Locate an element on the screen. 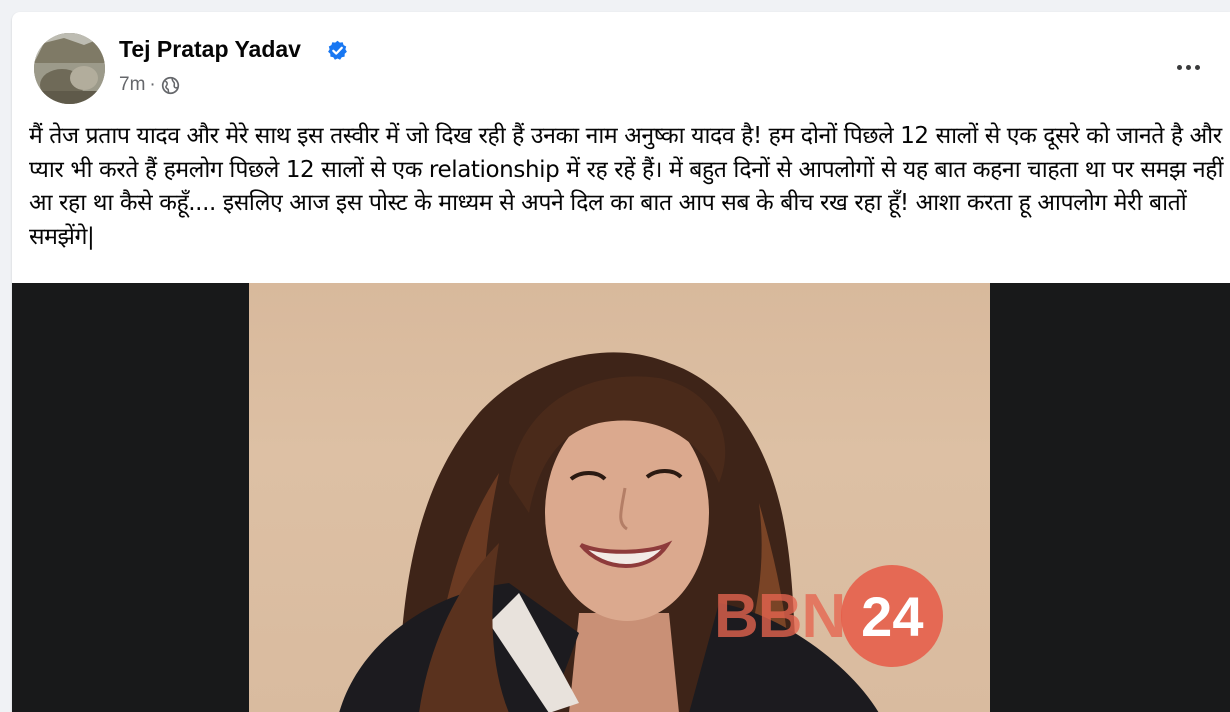  globe-icon is located at coordinates (170, 85).